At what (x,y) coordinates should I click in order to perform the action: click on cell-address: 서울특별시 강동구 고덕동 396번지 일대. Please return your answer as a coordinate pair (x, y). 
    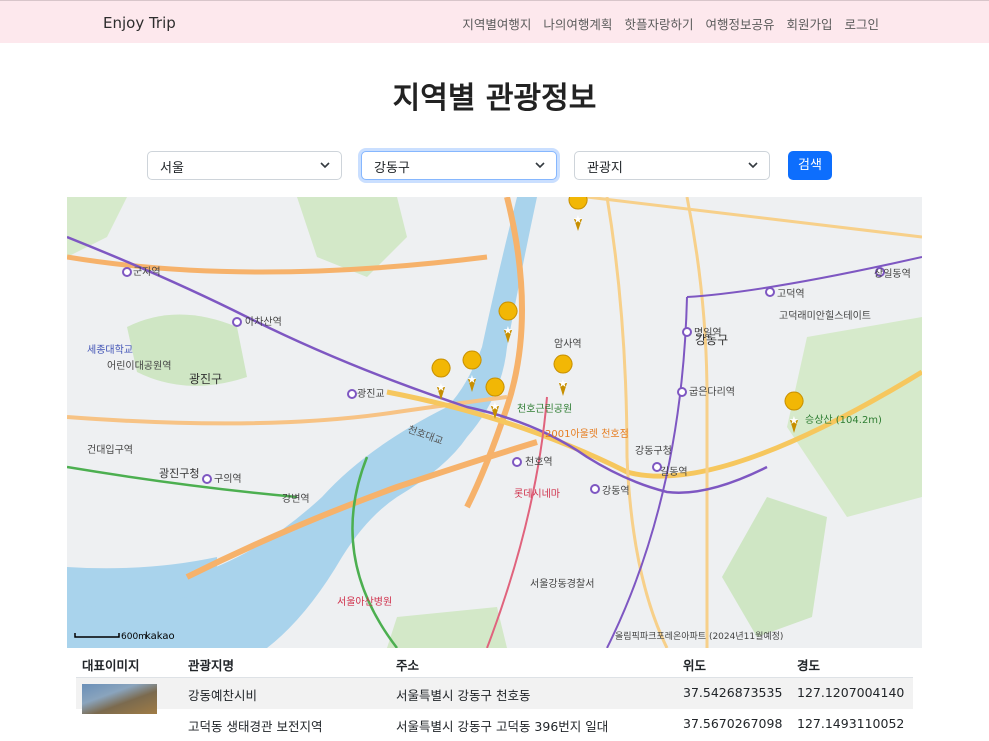
    Looking at the image, I should click on (502, 726).